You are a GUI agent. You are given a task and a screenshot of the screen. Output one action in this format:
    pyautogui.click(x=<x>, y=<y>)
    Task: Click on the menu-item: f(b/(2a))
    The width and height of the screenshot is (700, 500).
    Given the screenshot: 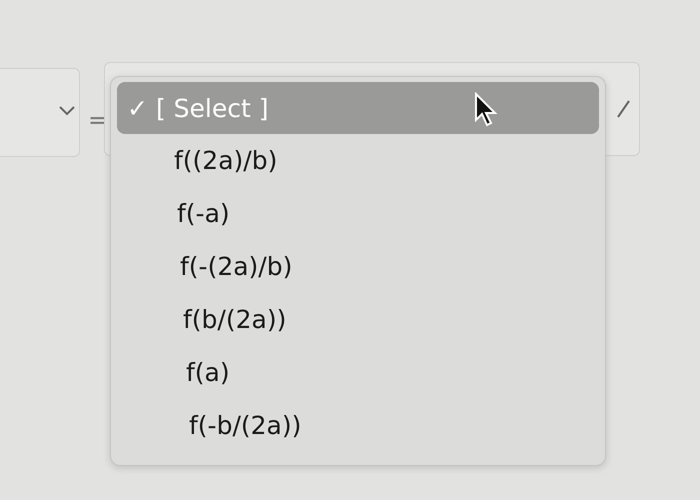 What is the action you would take?
    pyautogui.click(x=364, y=319)
    